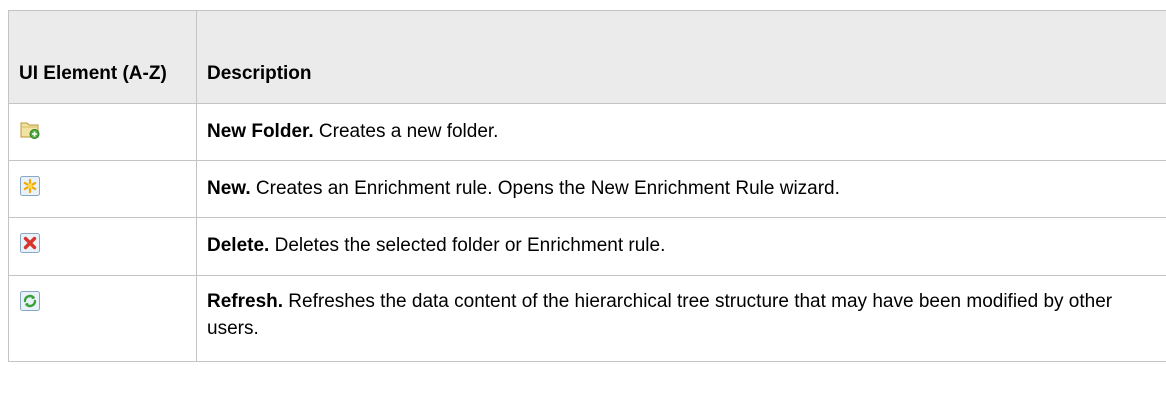  What do you see at coordinates (30, 186) in the screenshot?
I see `new-star-icon` at bounding box center [30, 186].